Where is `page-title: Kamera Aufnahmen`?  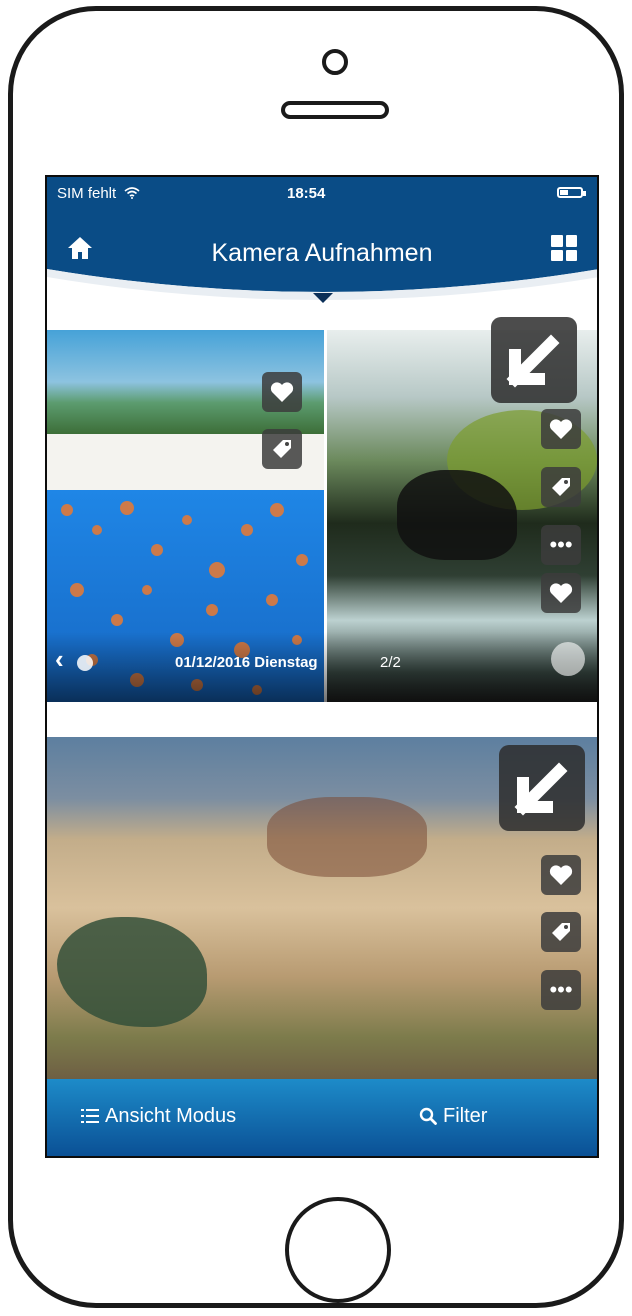
page-title: Kamera Aufnahmen is located at coordinates (322, 253).